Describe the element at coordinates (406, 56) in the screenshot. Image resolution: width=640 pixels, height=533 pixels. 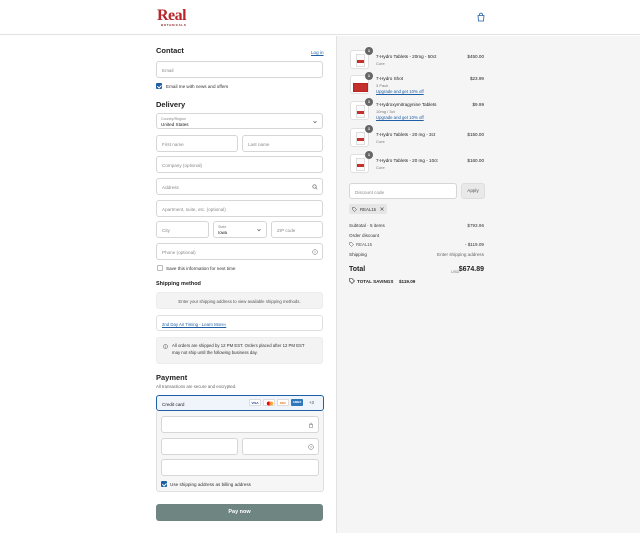
I see `item-name: 7-Hydro Tablets - 20mg - 50ct` at that location.